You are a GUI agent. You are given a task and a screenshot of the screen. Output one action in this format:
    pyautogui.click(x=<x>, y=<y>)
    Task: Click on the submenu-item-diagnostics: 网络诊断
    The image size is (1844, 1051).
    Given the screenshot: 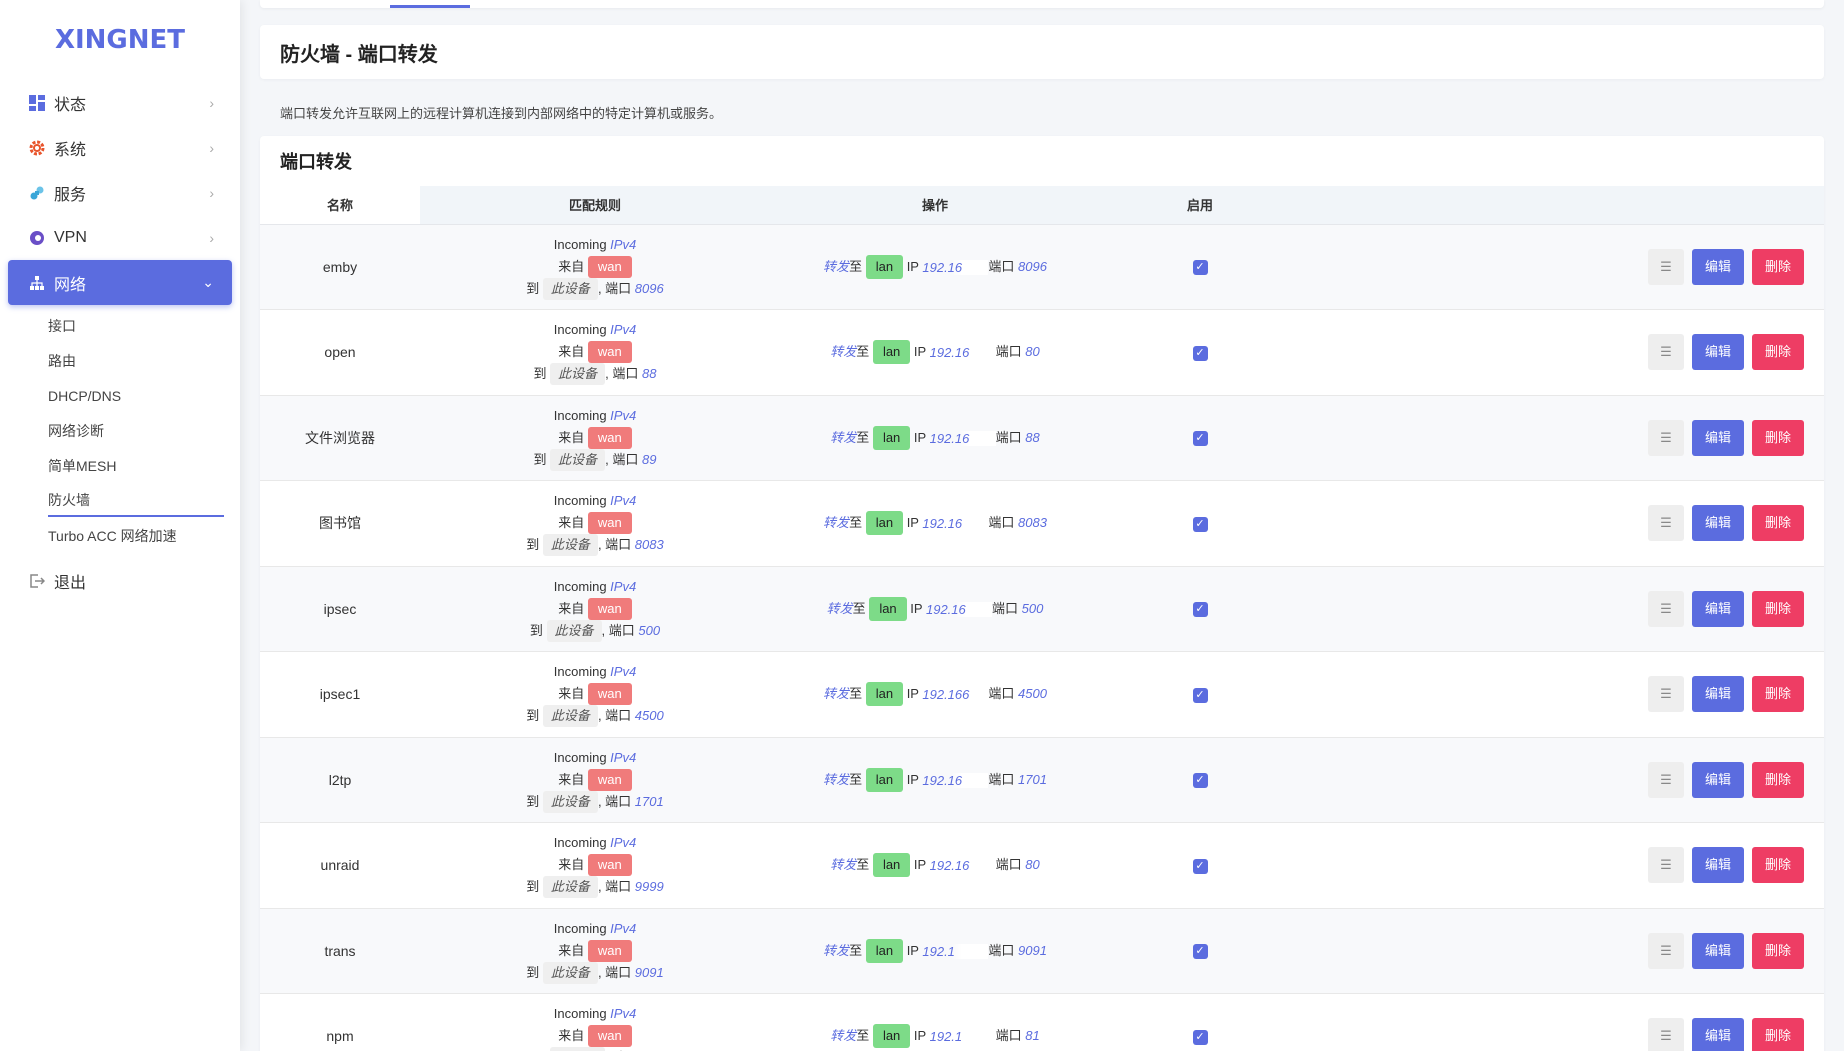 What is the action you would take?
    pyautogui.click(x=136, y=431)
    